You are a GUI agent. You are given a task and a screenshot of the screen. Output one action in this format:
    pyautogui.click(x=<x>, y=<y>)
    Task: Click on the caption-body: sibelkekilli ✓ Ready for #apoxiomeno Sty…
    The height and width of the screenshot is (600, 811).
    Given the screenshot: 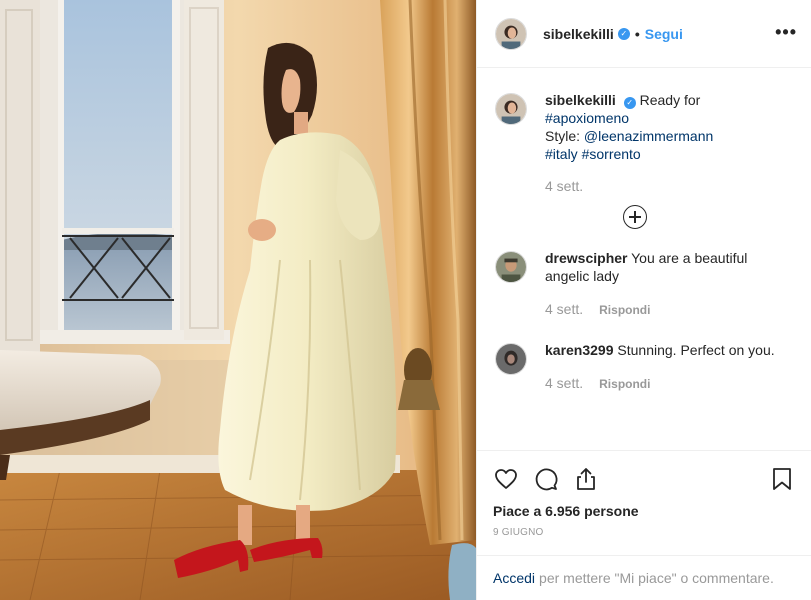 What is the action you would take?
    pyautogui.click(x=669, y=143)
    